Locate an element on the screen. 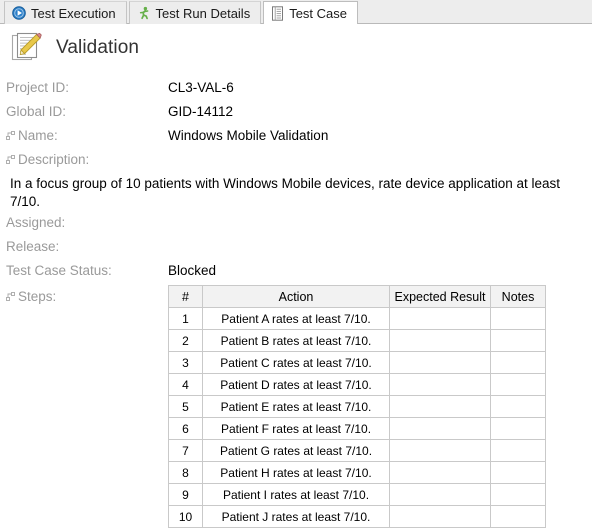 This screenshot has width=592, height=530. field-label-text: Assigned: is located at coordinates (36, 222).